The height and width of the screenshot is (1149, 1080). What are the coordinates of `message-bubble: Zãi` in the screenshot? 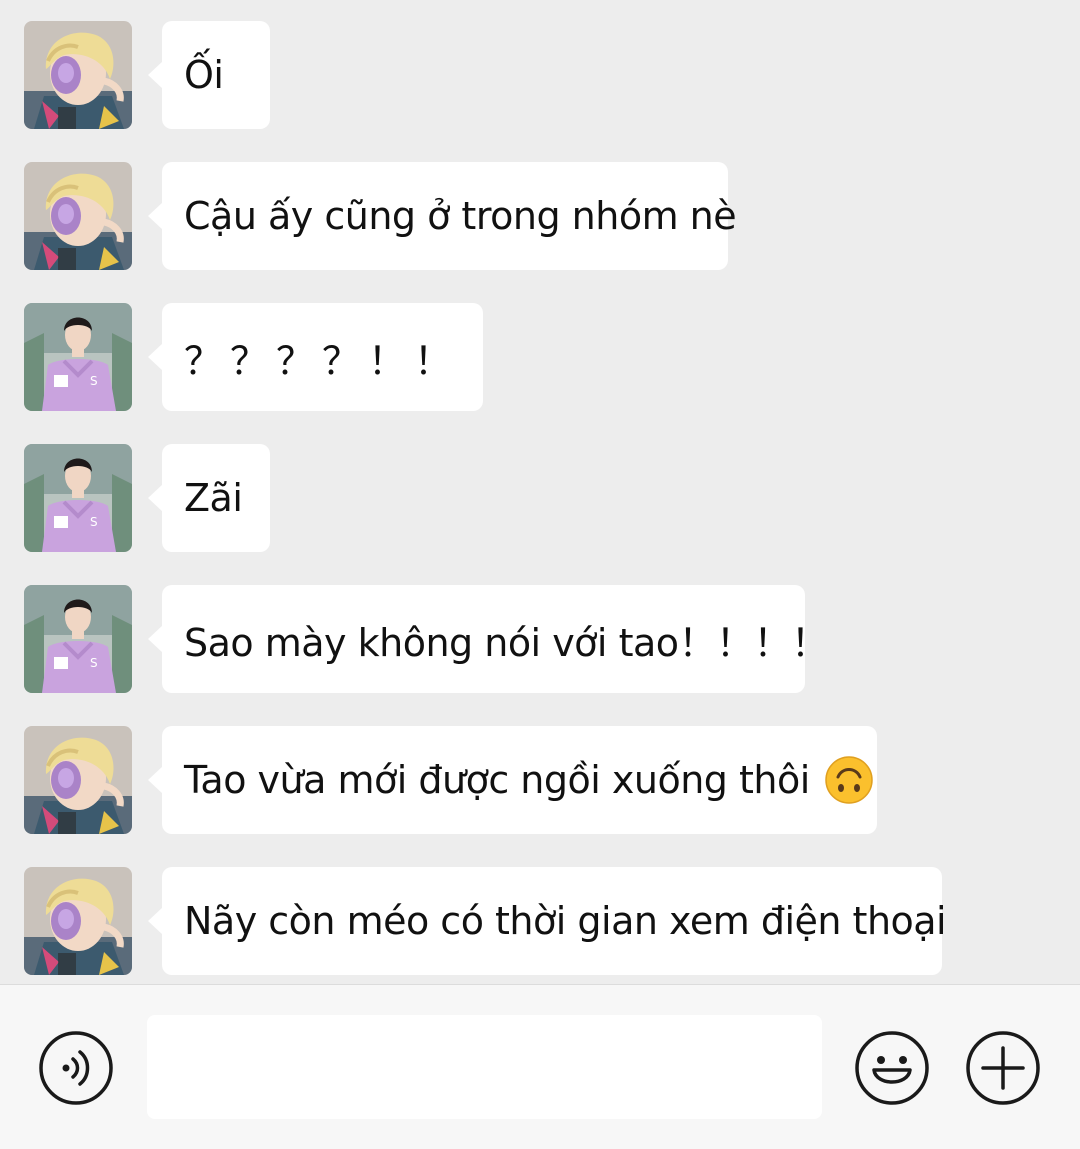 It's located at (209, 498).